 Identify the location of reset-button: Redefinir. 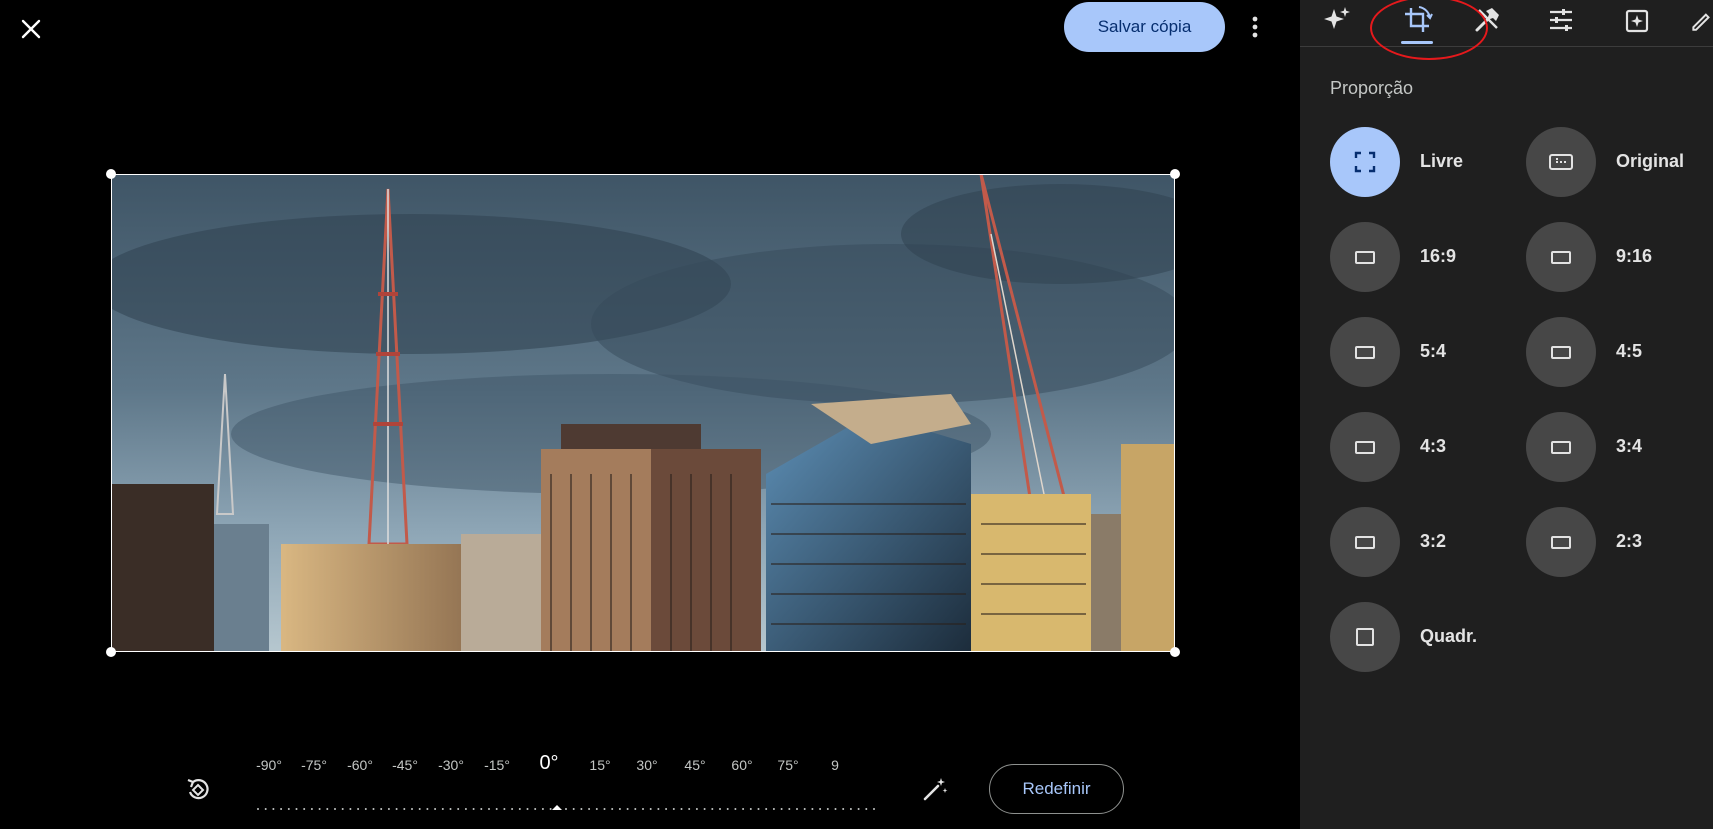
(1056, 789).